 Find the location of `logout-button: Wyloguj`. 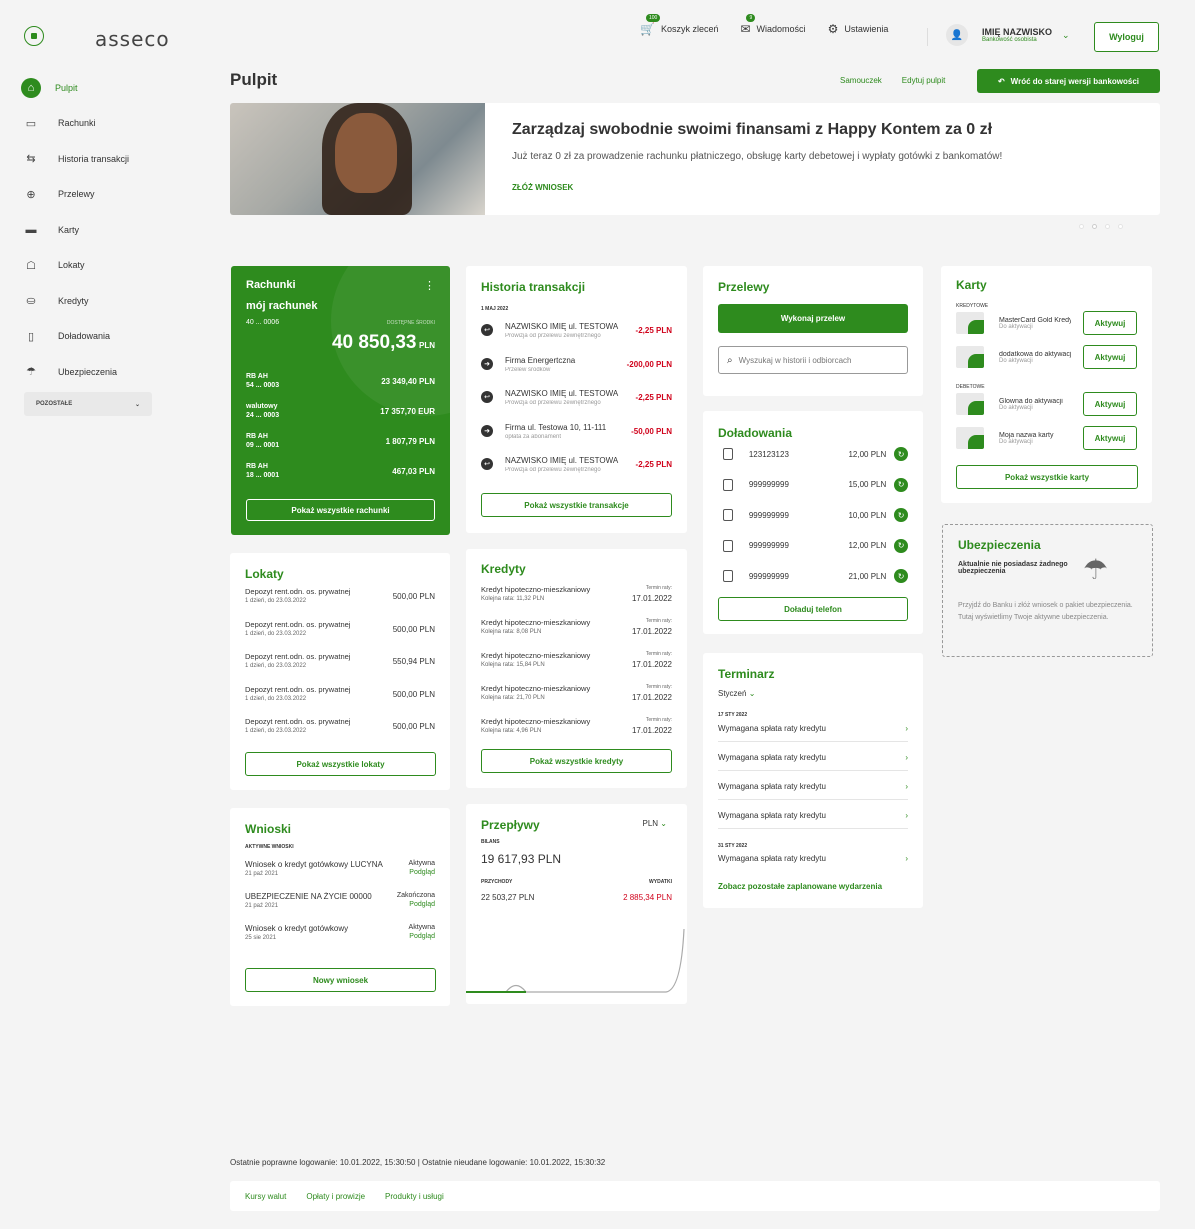

logout-button: Wyloguj is located at coordinates (1126, 37).